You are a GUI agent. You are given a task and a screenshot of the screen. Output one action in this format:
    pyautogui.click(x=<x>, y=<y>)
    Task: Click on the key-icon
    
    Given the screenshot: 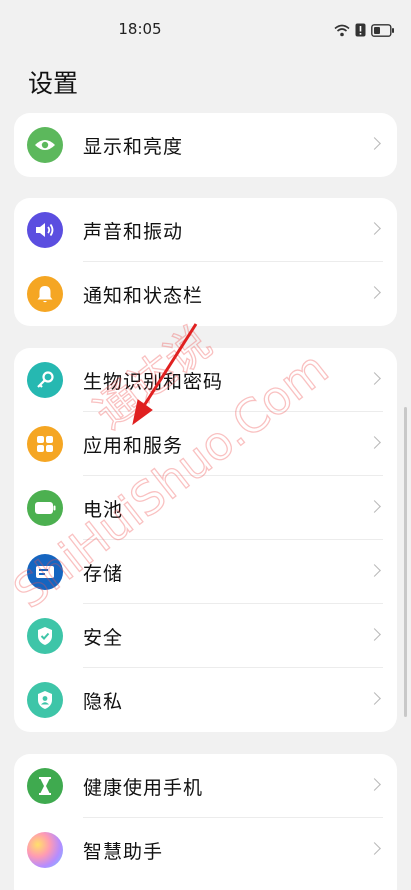 What is the action you would take?
    pyautogui.click(x=45, y=380)
    